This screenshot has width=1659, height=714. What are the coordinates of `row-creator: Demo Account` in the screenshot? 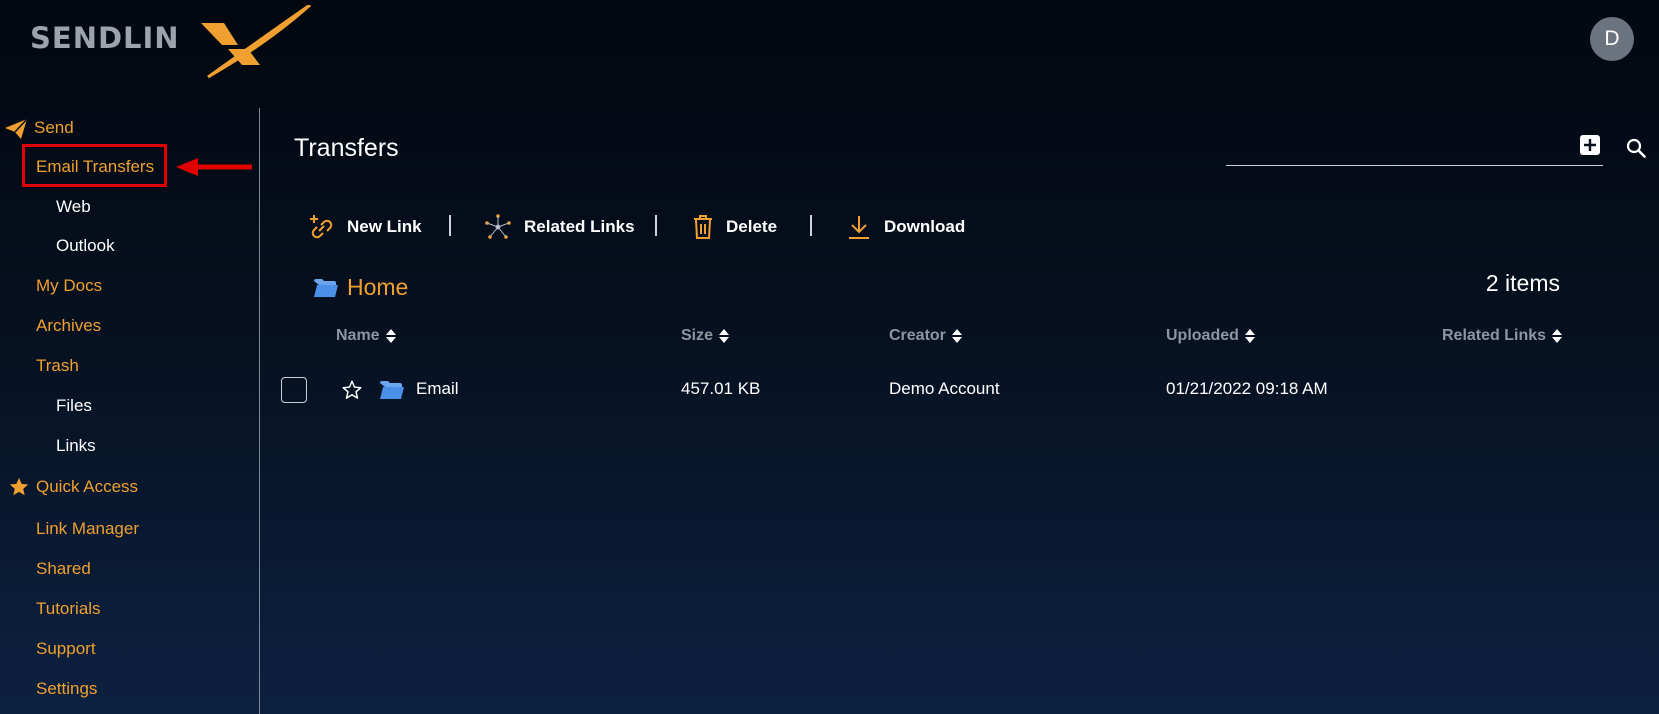 It's located at (944, 388).